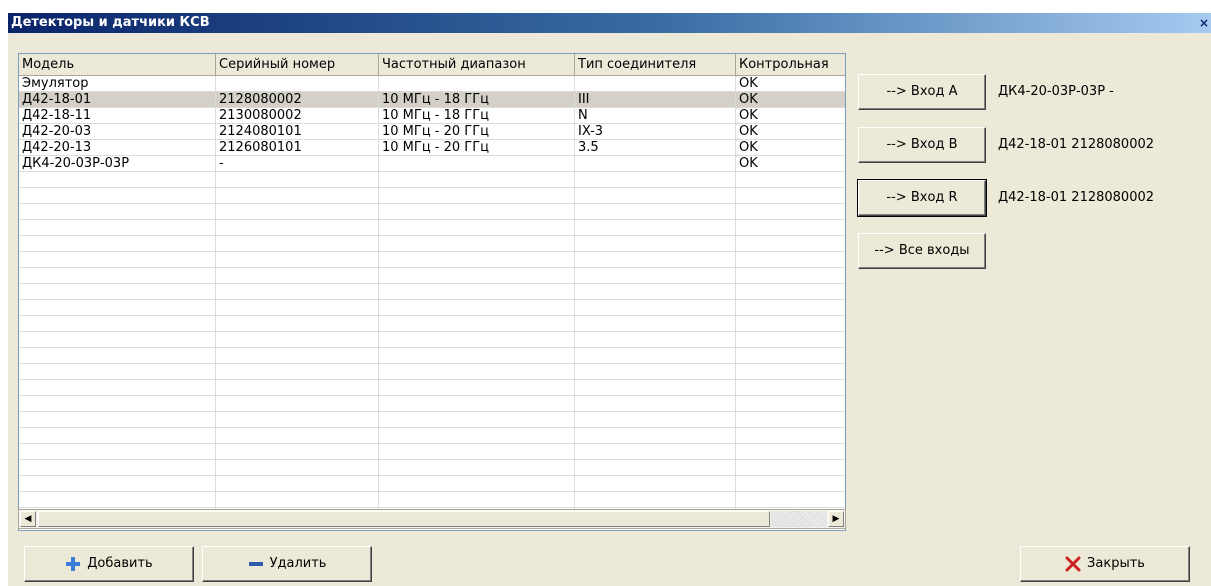 The image size is (1211, 586). I want to click on input-a-button: --> Вход A, so click(922, 92).